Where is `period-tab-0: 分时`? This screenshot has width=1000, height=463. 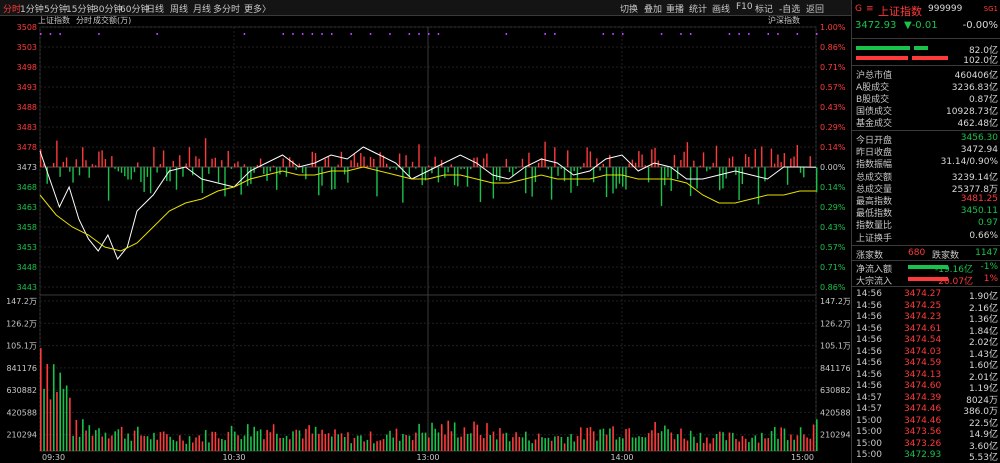 period-tab-0: 分时 is located at coordinates (12, 8).